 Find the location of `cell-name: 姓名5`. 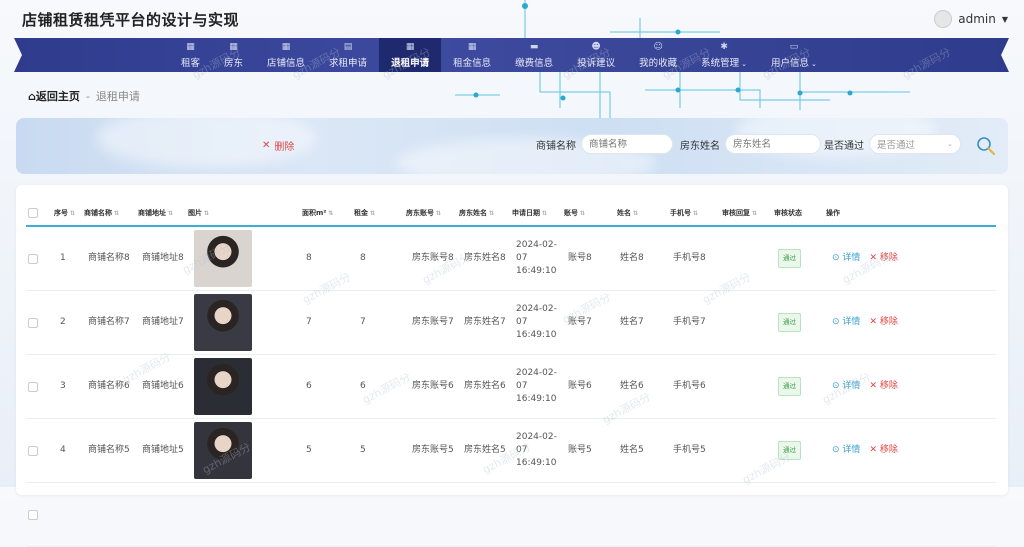

cell-name: 姓名5 is located at coordinates (632, 450).